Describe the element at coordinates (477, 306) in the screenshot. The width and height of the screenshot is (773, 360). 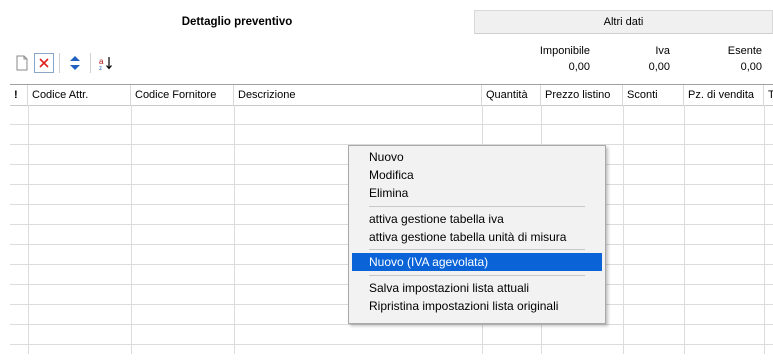
I see `menu-item-ripristina-impostazioni: Ripristina impostazioni lista originali` at that location.